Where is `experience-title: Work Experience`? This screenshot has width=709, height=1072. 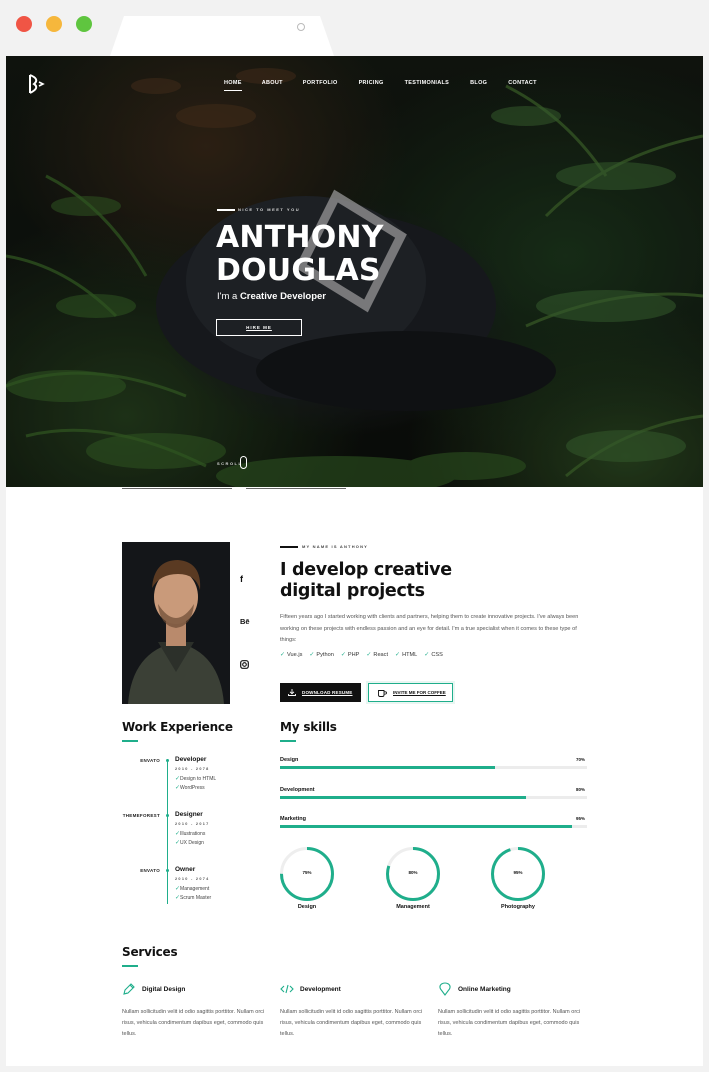 experience-title: Work Experience is located at coordinates (177, 727).